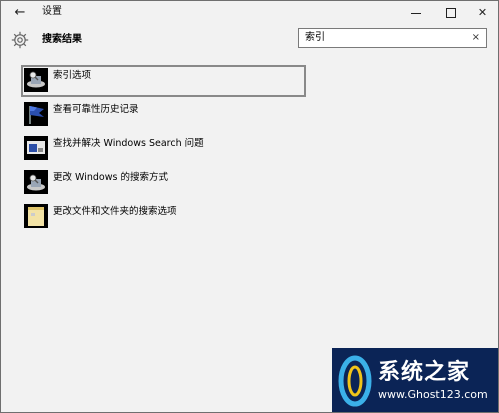 This screenshot has width=499, height=413. I want to click on minimize-icon, so click(415, 13).